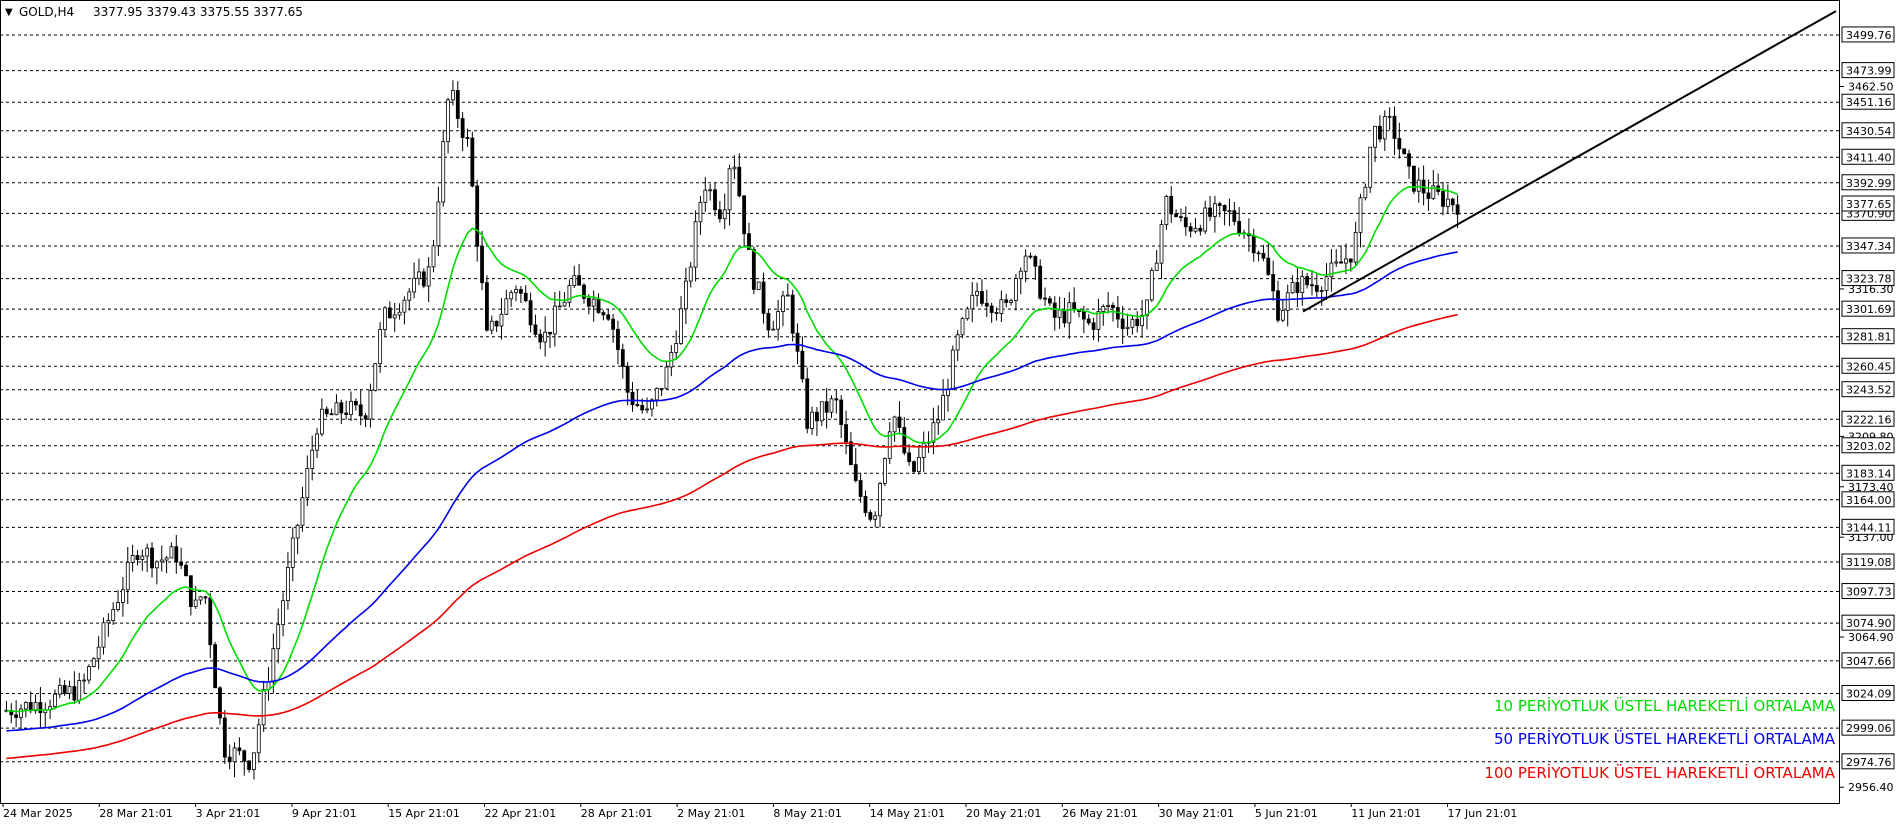 The image size is (1896, 824). I want to click on time-tick-label: 20 May 21:01, so click(1003, 813).